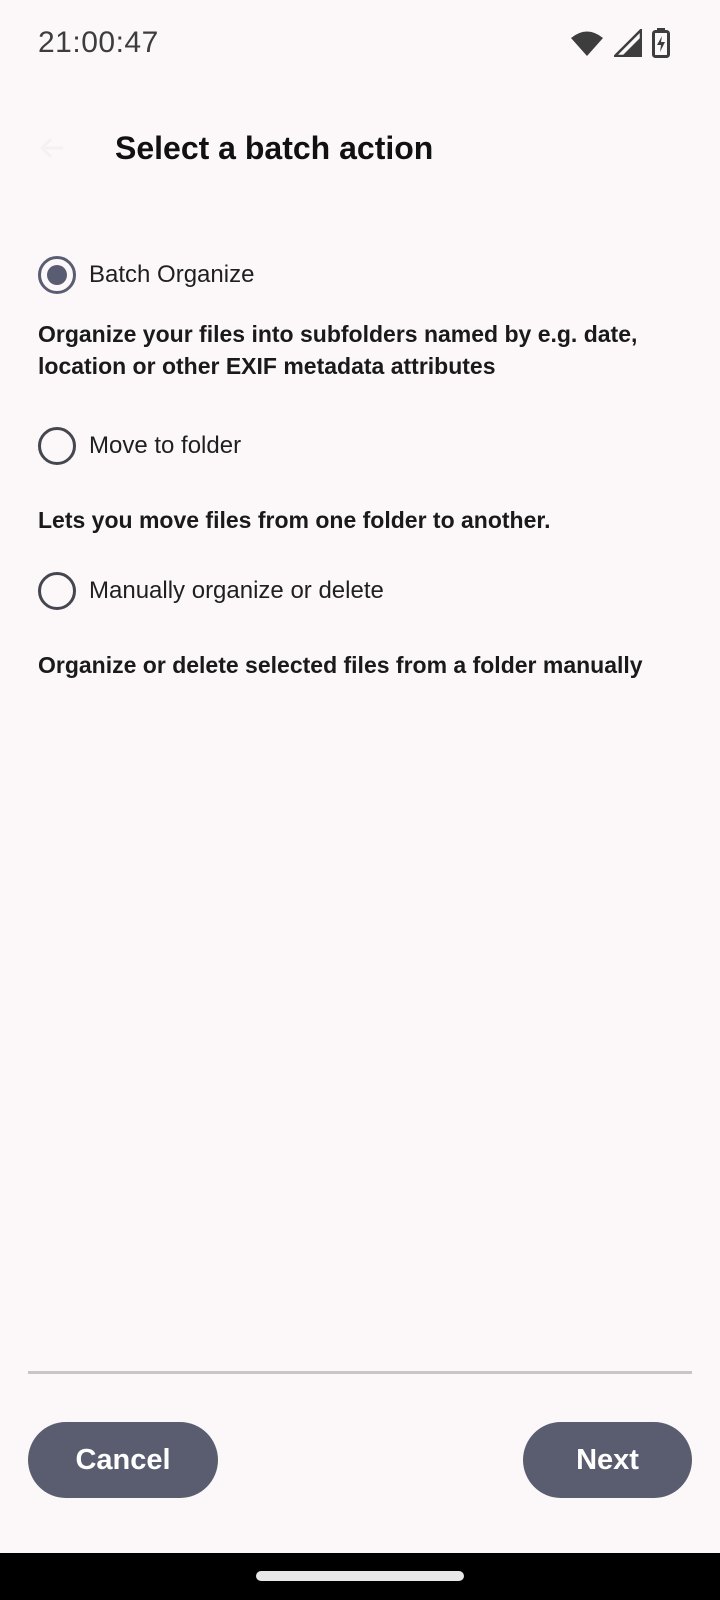 This screenshot has width=720, height=1600. Describe the element at coordinates (171, 275) in the screenshot. I see `radio-label-batch-organize: Batch Organize` at that location.